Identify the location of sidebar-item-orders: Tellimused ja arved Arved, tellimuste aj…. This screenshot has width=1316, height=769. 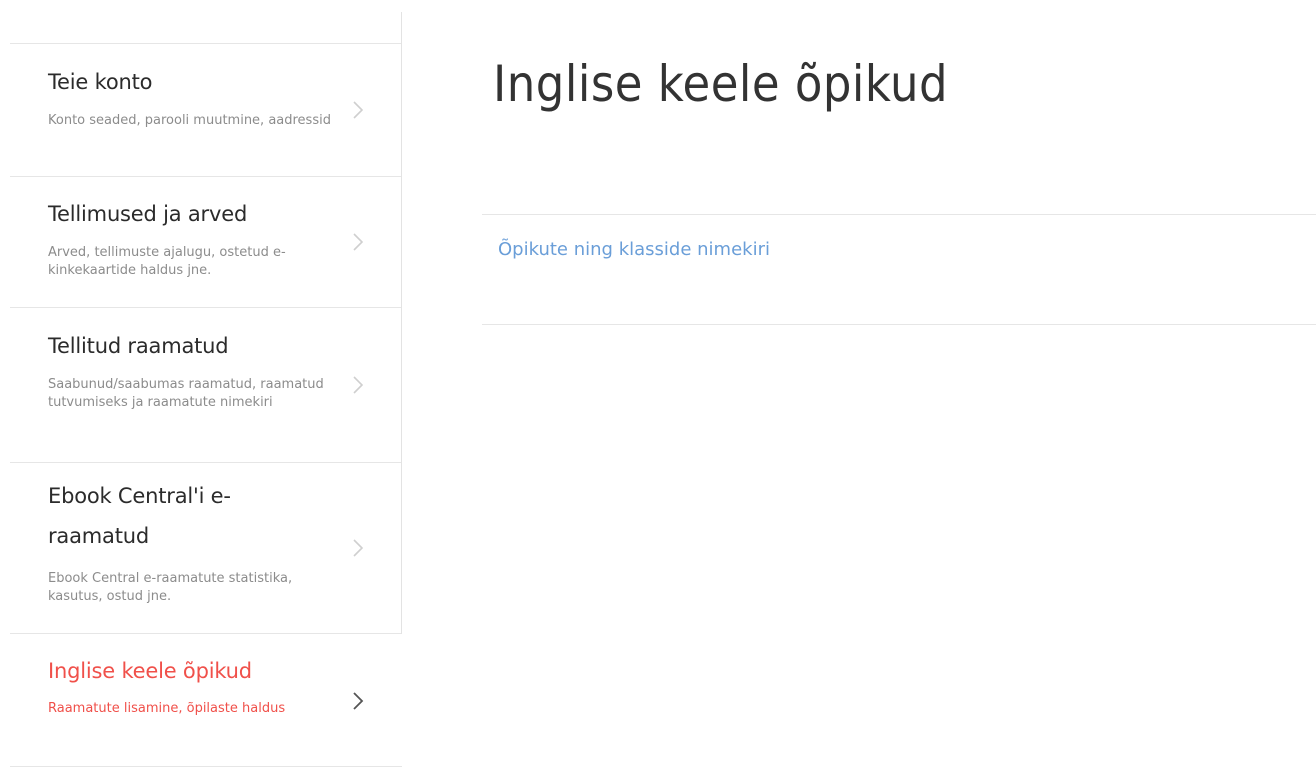
(206, 242).